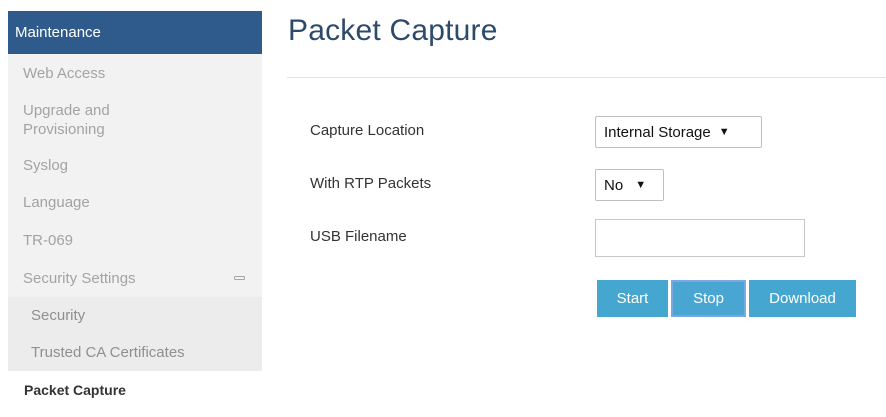 This screenshot has height=417, width=886. I want to click on sidebar-item-tr069: TR-069, so click(135, 240).